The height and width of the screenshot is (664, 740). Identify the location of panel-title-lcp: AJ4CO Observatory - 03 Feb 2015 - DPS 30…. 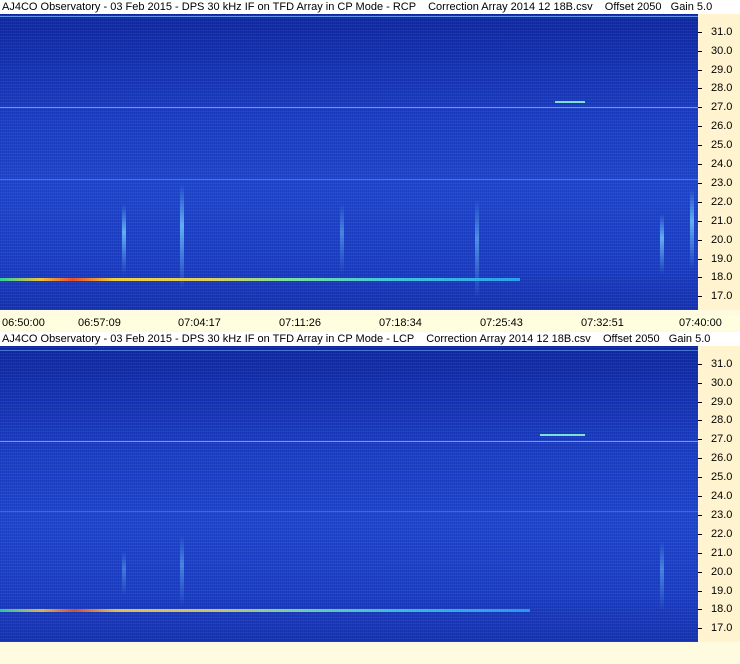
(370, 339).